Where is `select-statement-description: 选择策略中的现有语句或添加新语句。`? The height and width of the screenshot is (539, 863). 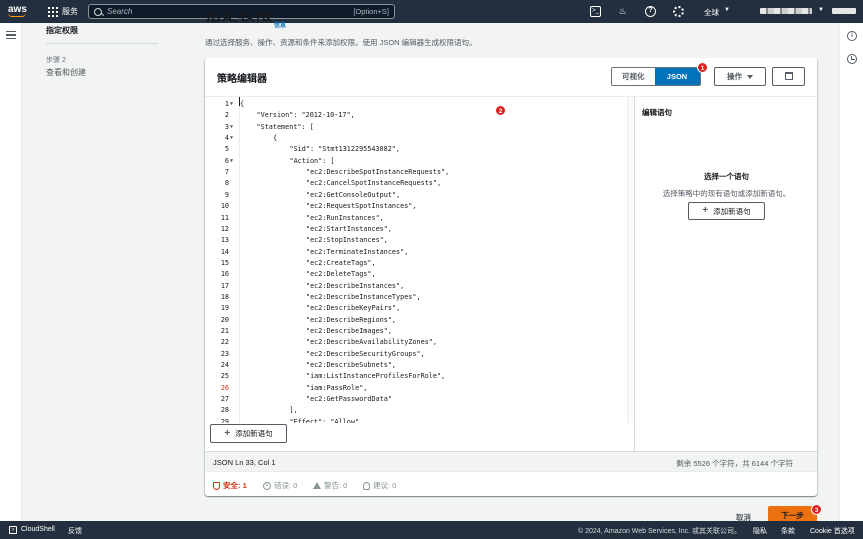 select-statement-description: 选择策略中的现有语句或添加新语句。 is located at coordinates (726, 193).